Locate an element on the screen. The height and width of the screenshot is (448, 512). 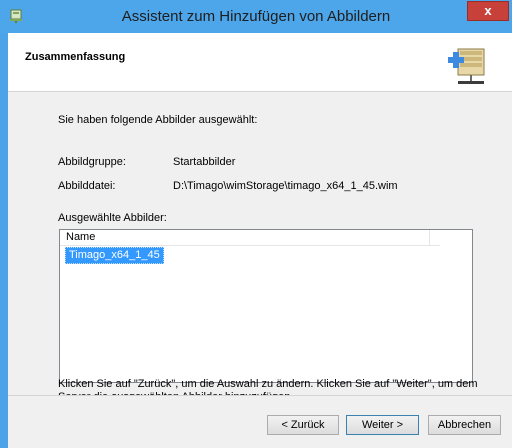
list-header: Name is located at coordinates (250, 238).